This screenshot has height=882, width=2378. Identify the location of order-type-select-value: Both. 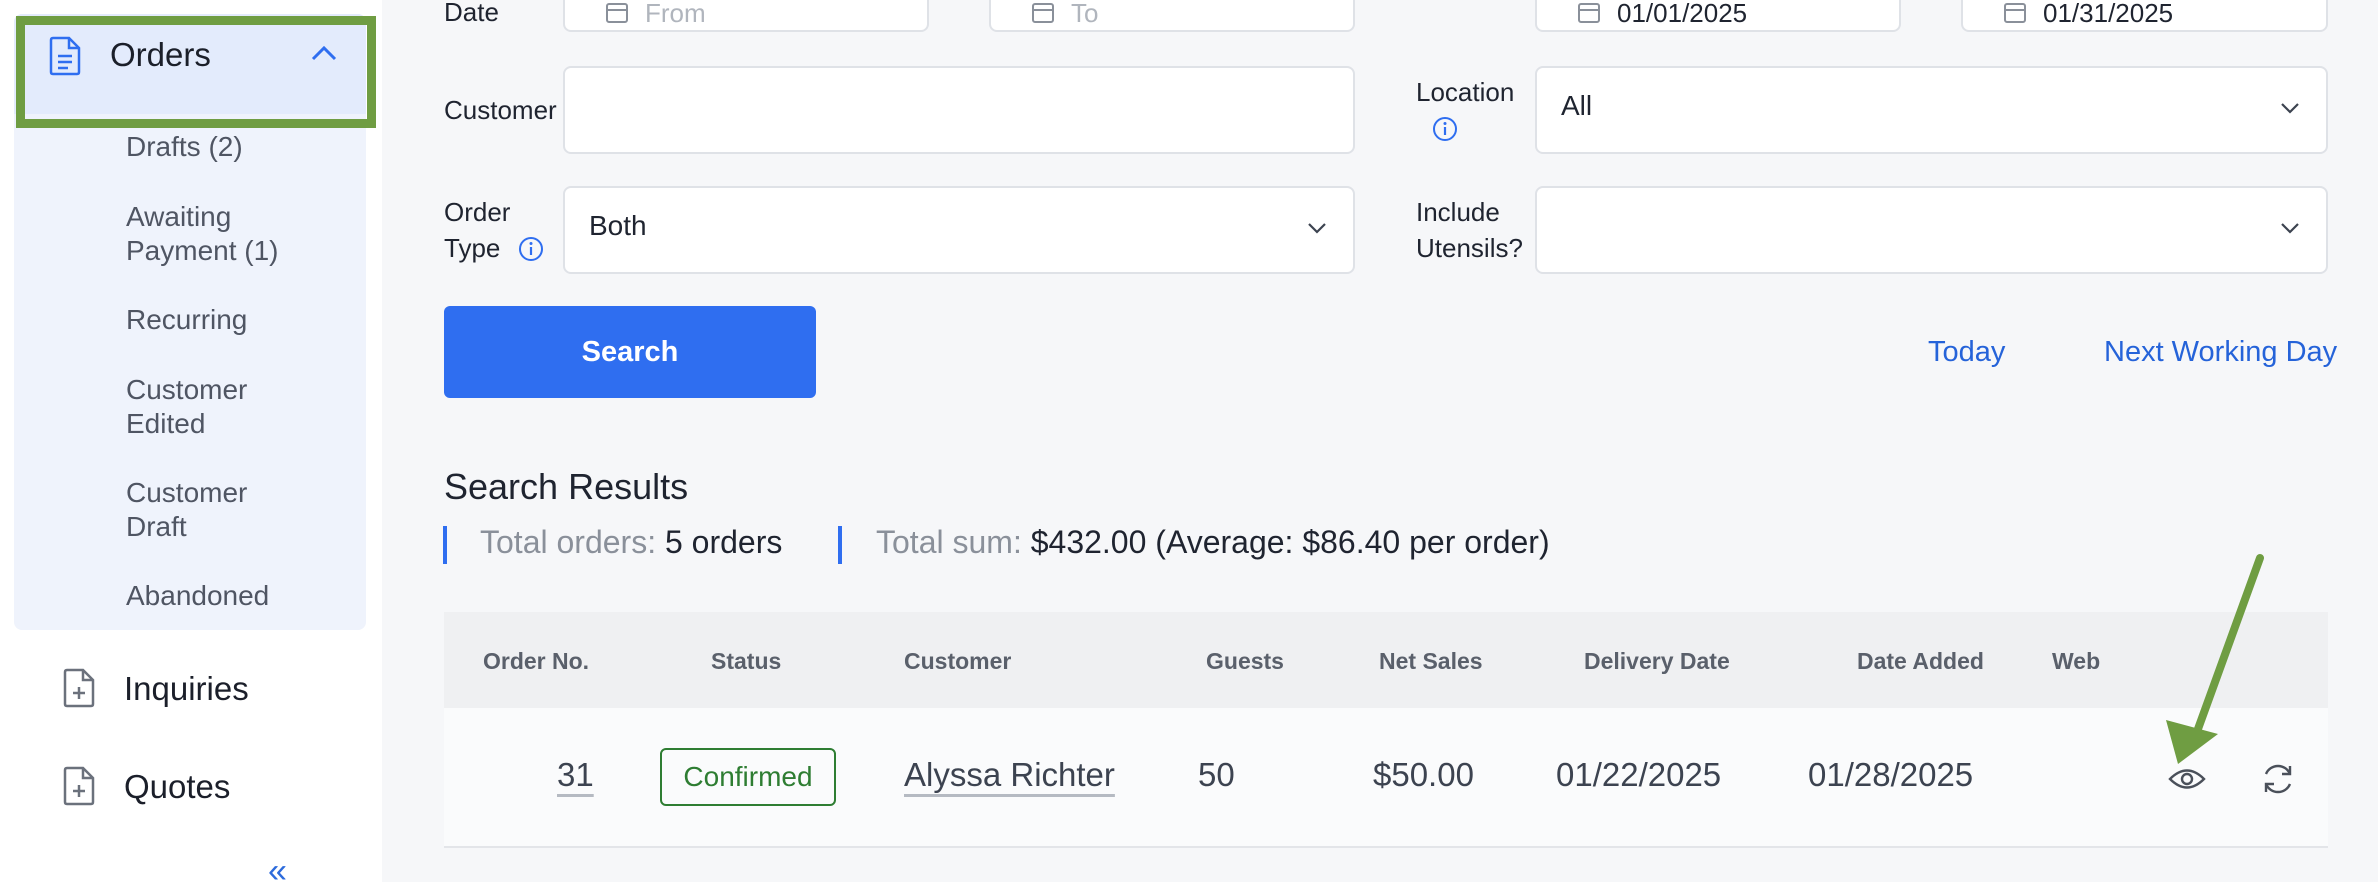
(618, 225).